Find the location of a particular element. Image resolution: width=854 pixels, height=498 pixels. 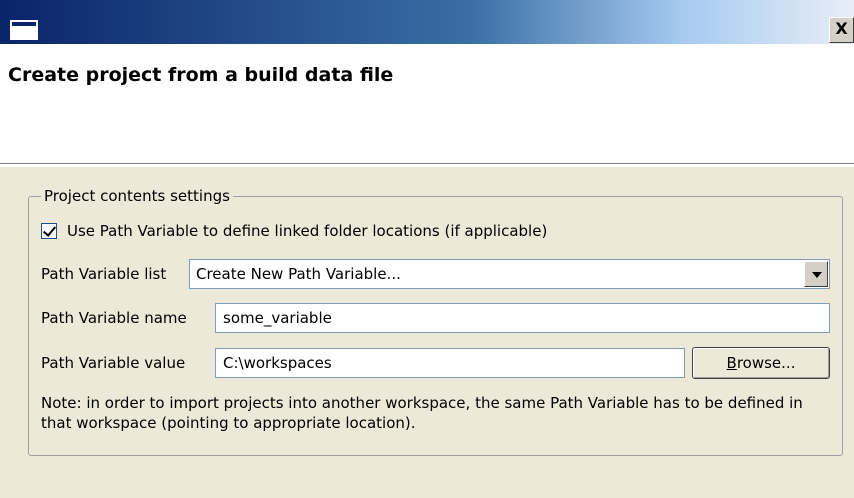

window-icon is located at coordinates (24, 30).